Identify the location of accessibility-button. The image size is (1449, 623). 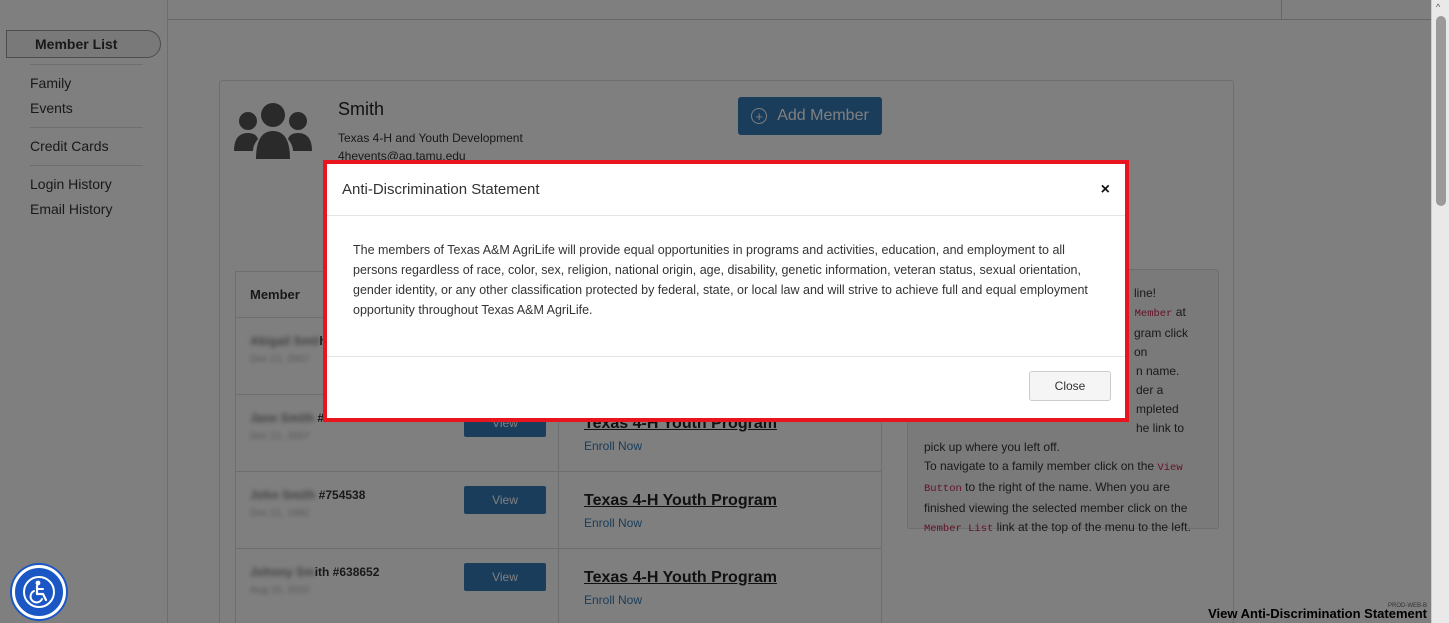
(39, 592).